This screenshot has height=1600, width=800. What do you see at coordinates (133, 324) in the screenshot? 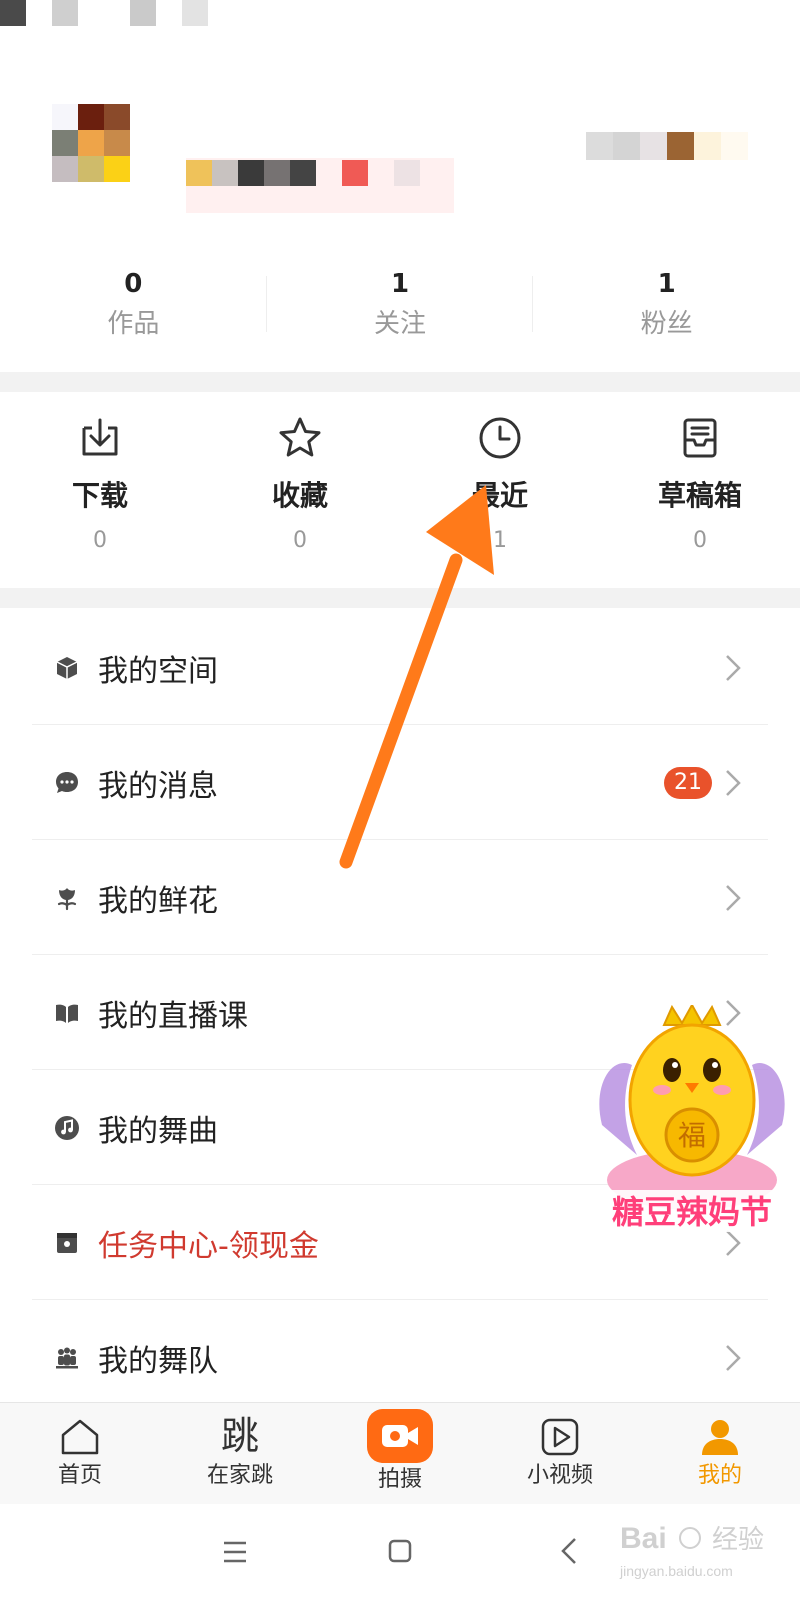
I see `stat-label: 作品` at bounding box center [133, 324].